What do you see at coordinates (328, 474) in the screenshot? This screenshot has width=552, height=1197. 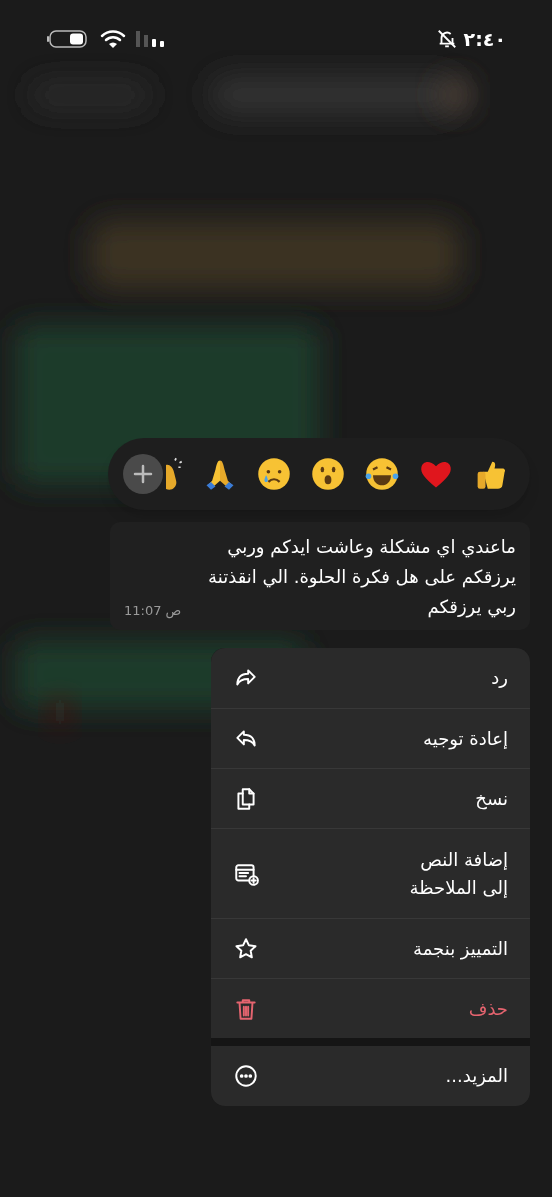 I see `surprised-face-icon` at bounding box center [328, 474].